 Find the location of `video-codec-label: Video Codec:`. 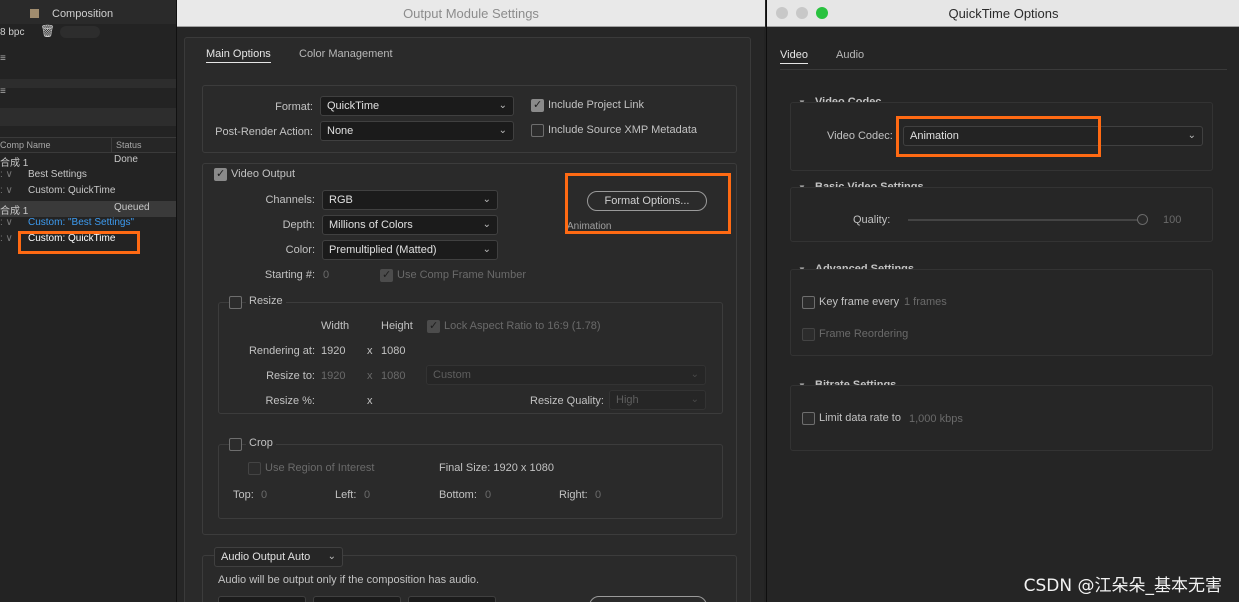

video-codec-label: Video Codec: is located at coordinates (860, 136).